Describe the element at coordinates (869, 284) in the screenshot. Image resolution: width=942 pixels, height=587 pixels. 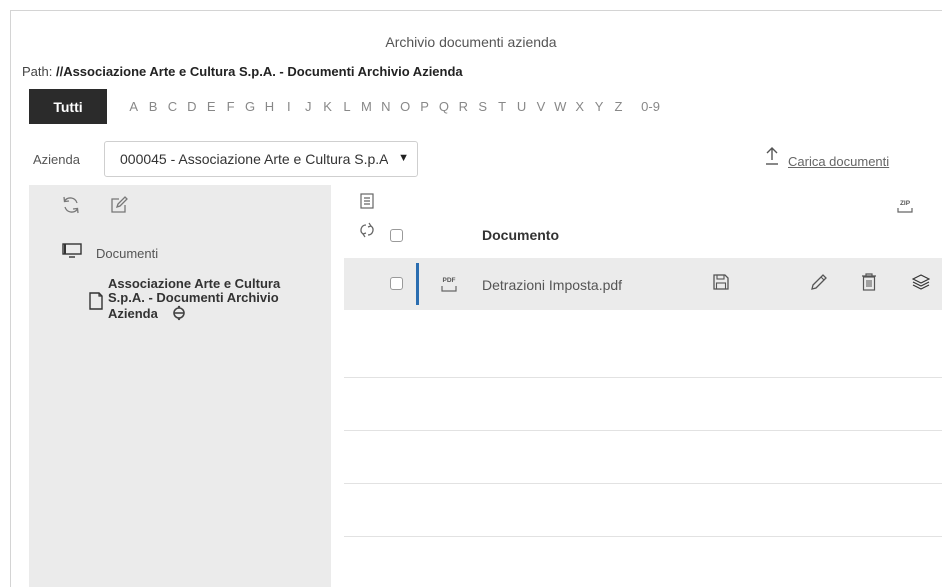
I see `trash-icon` at that location.